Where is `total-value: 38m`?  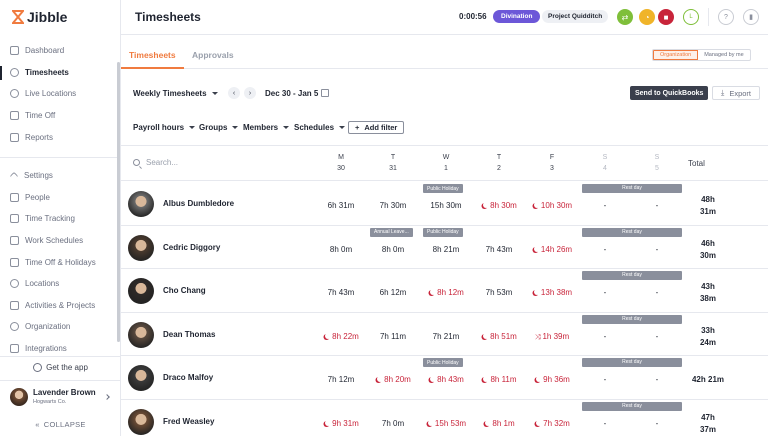
total-value: 38m is located at coordinates (707, 299).